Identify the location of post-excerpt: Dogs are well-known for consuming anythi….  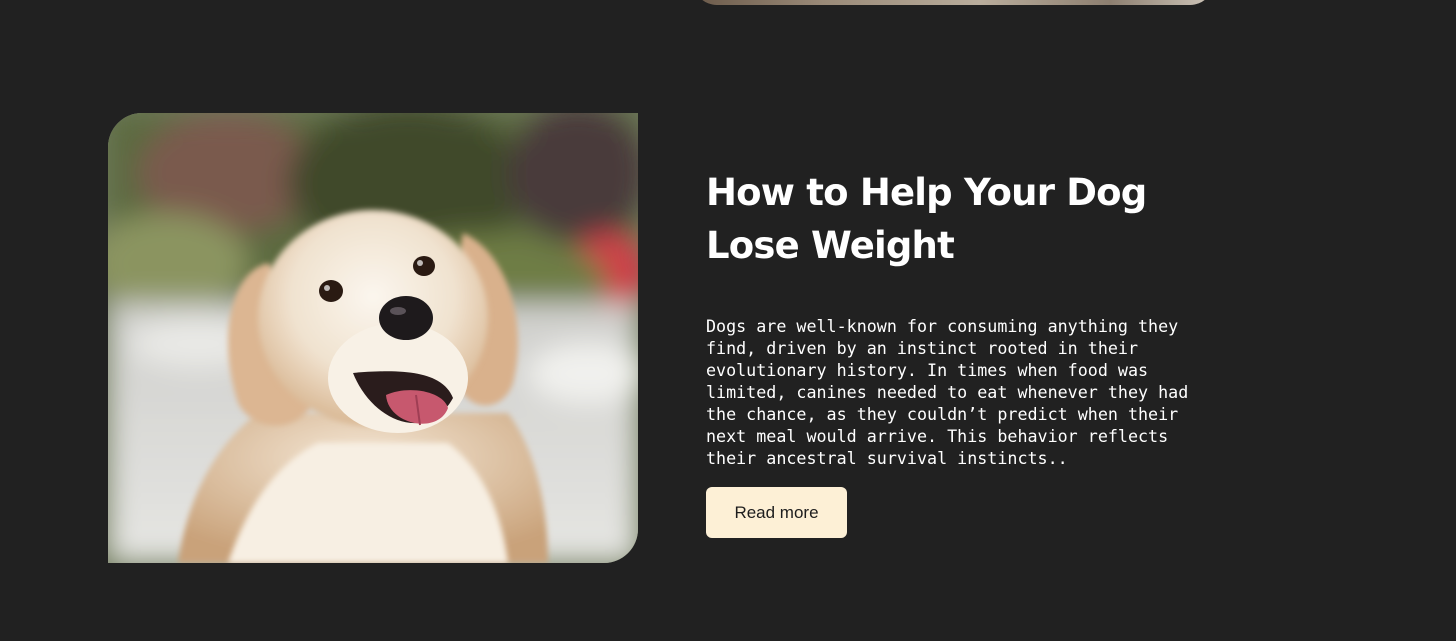
(947, 392).